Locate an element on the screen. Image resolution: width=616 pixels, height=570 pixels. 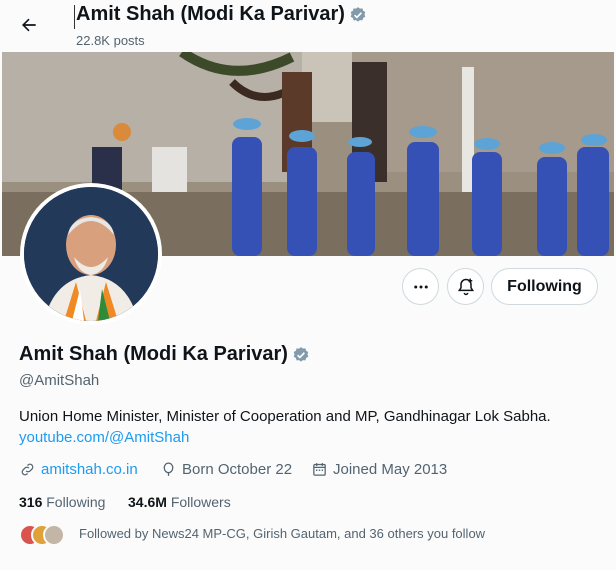
website-link: amitshah.co.in is located at coordinates (89, 469).